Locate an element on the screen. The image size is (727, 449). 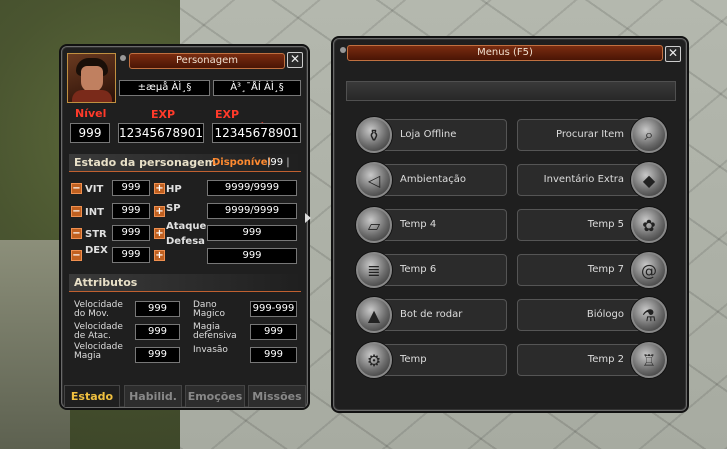
menus-window-title: Menus (F5) is located at coordinates (505, 53).